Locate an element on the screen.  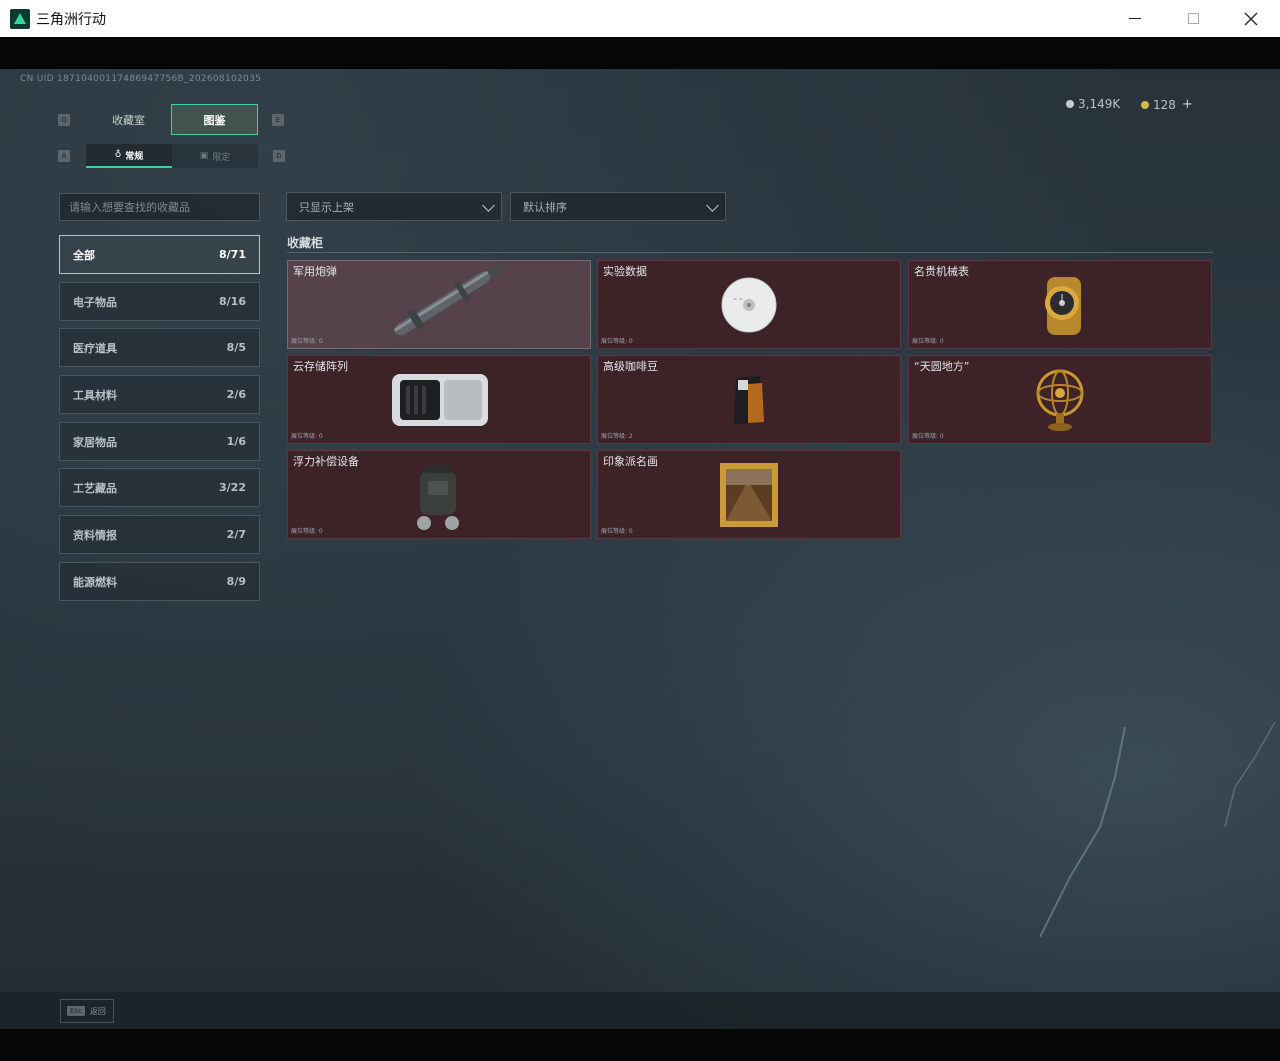
esc-key-hint: Esc is located at coordinates (76, 1011).